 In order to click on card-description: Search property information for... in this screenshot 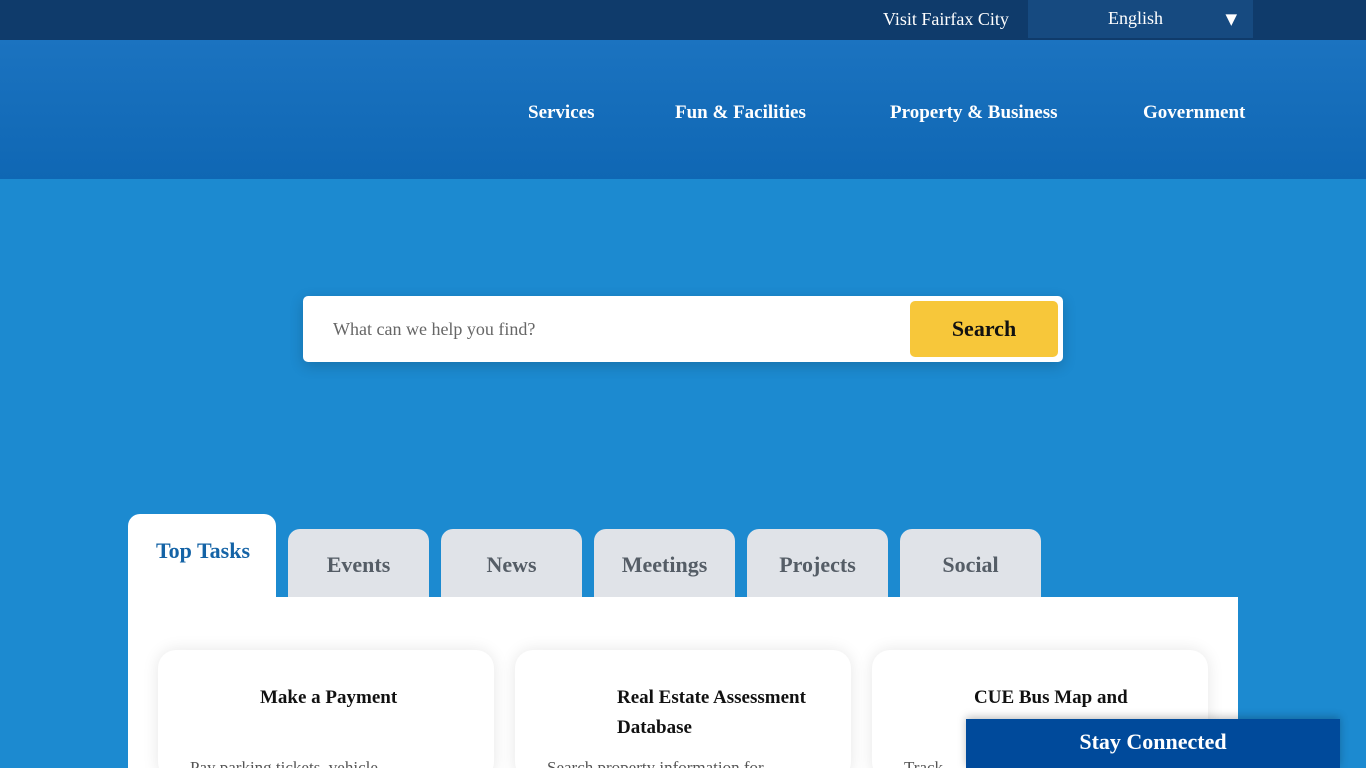, I will do `click(661, 763)`.